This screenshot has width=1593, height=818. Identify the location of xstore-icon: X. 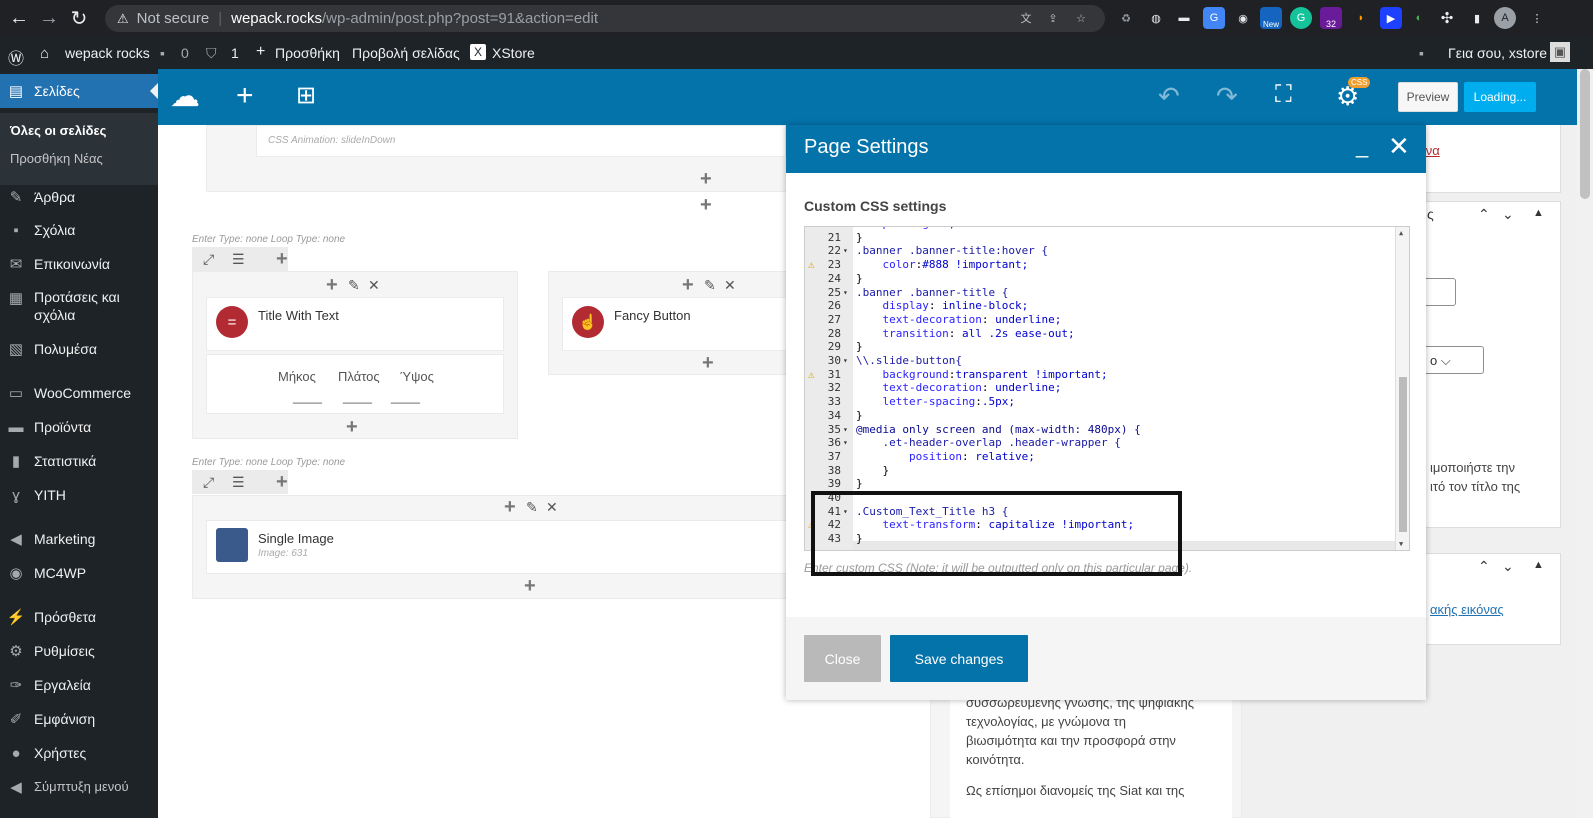
(478, 52).